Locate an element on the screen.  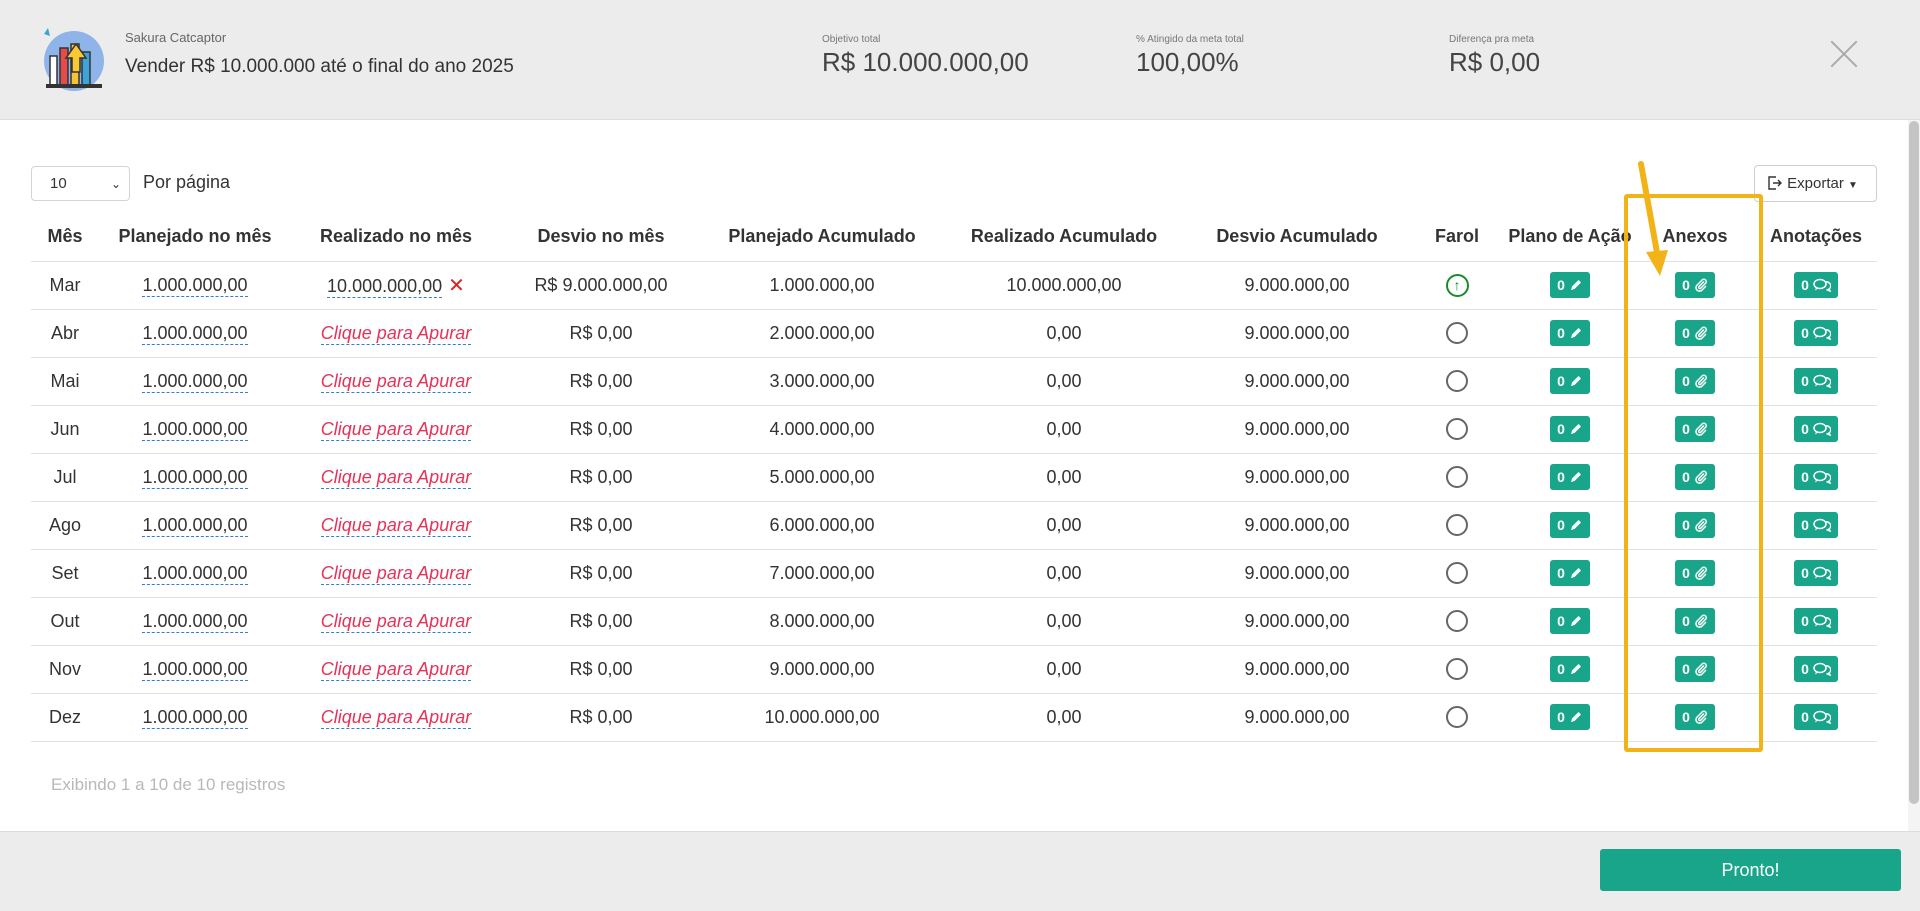
planned-cell: 1.000.000,00 is located at coordinates (195, 429).